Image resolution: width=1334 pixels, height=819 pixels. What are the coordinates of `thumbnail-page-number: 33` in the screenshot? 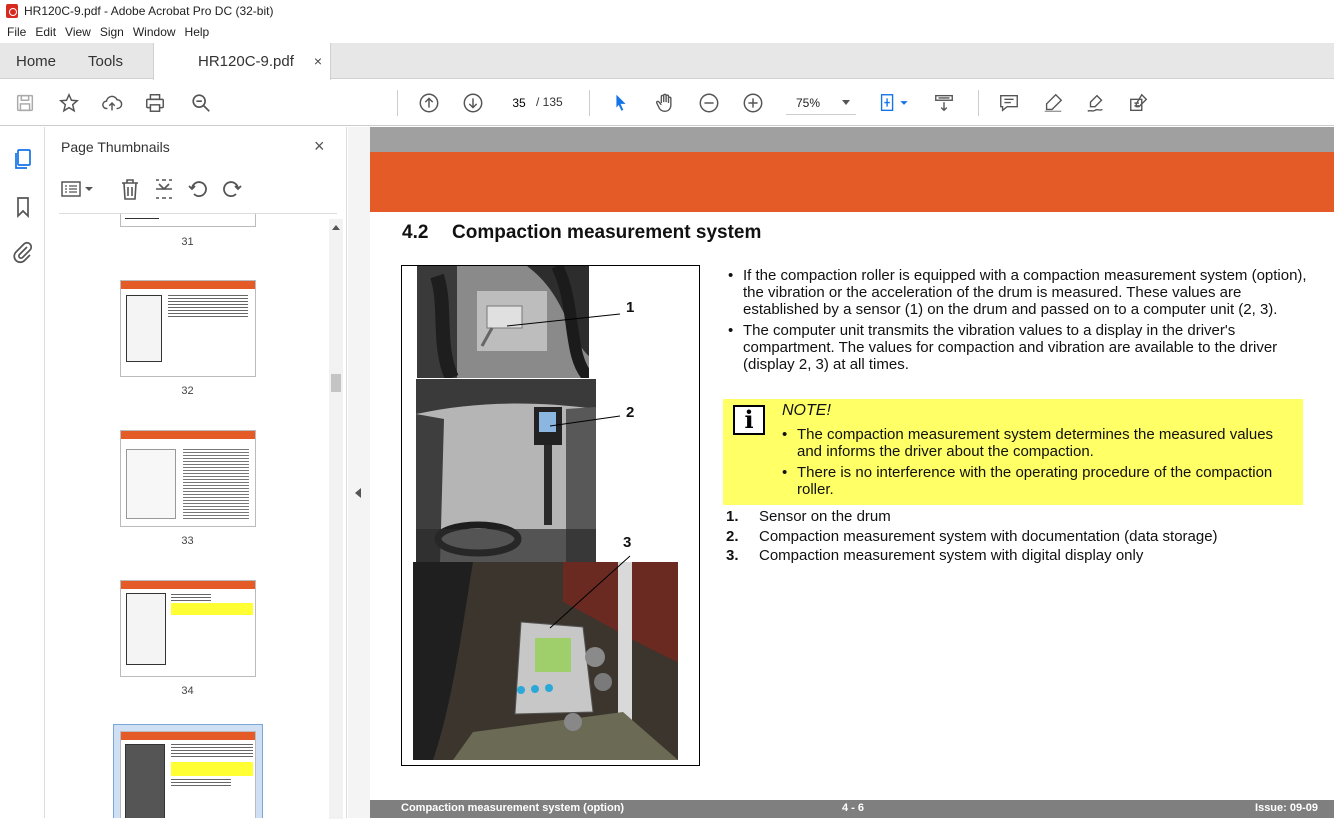 It's located at (187, 541).